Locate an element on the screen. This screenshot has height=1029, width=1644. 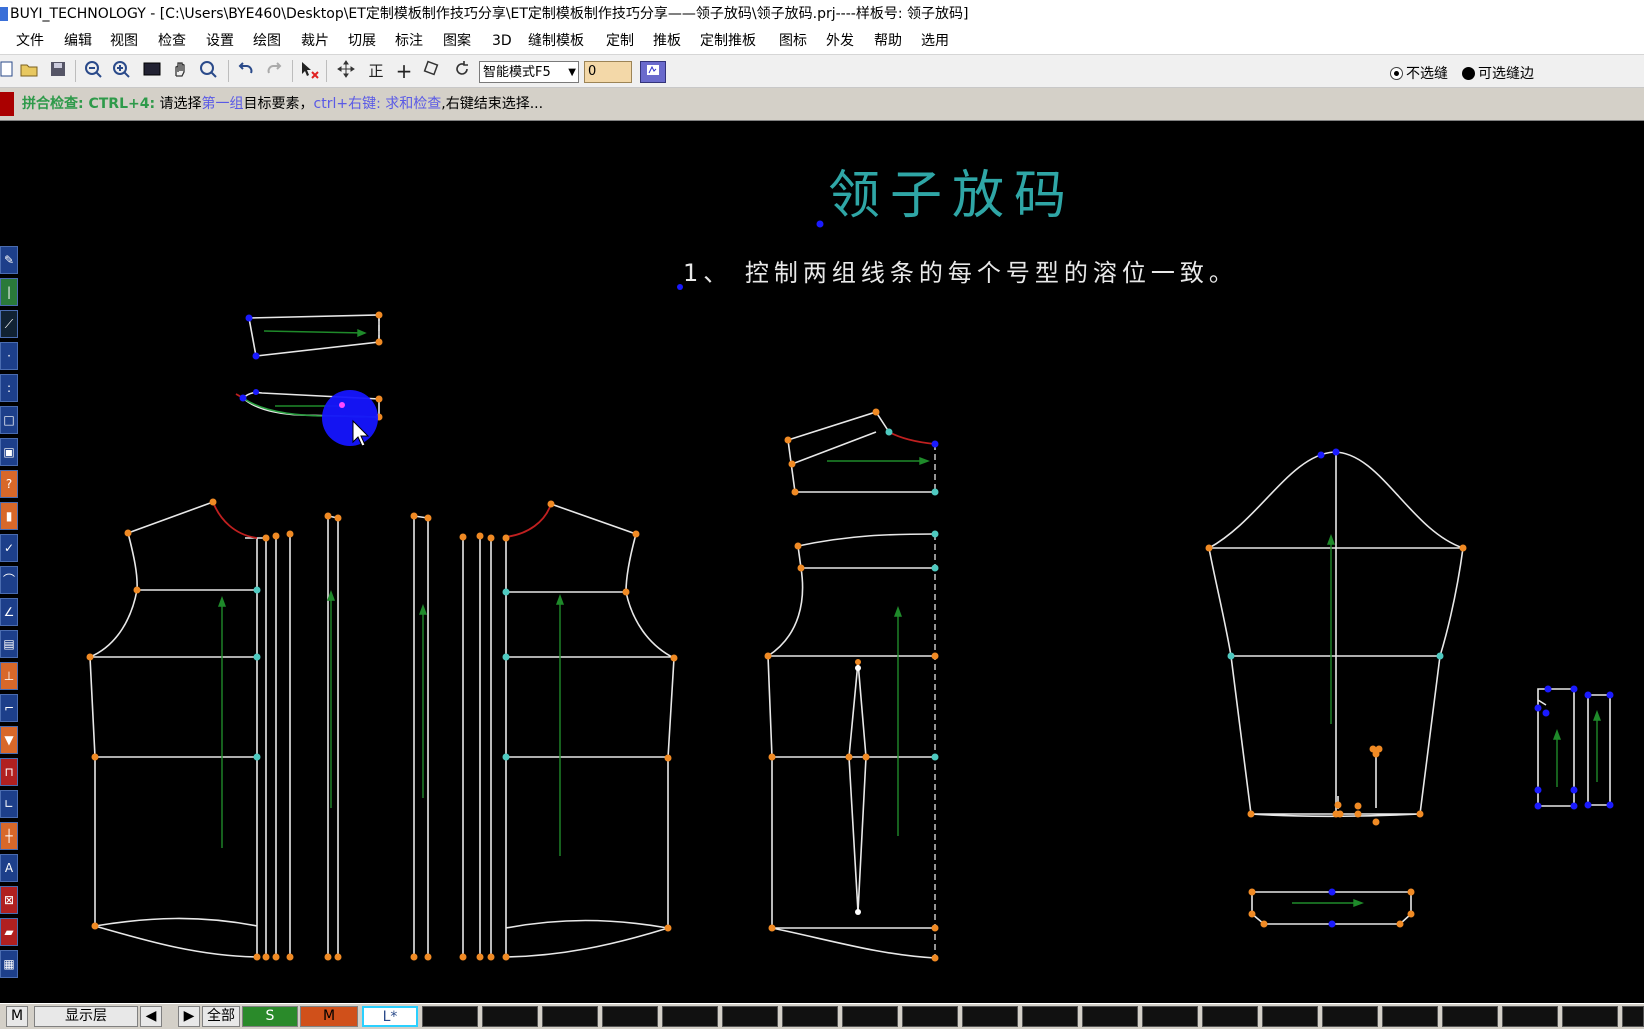
status-bar: M 显示层 ◀ ▶ 全部 S M L* is located at coordinates (822, 1016).